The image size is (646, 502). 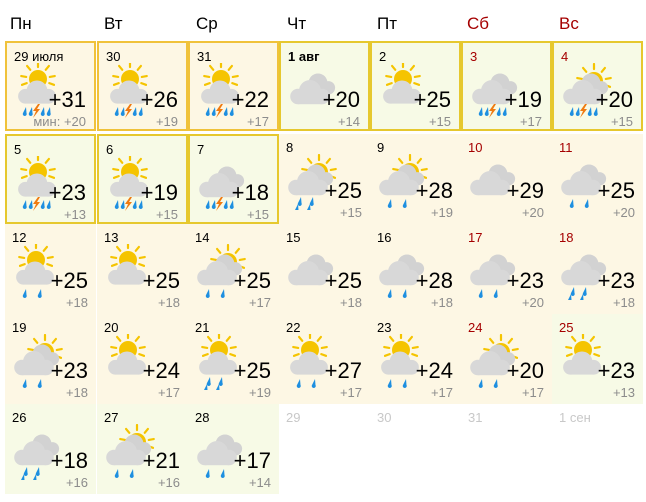 What do you see at coordinates (50, 86) in the screenshot?
I see `calendar-day: 29 июля +31 мин: +20` at bounding box center [50, 86].